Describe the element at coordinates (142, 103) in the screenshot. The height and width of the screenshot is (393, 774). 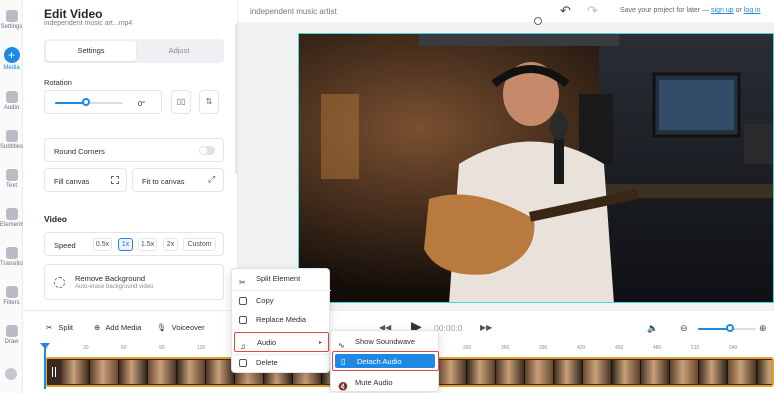
I see `rotation-value: 0°` at that location.